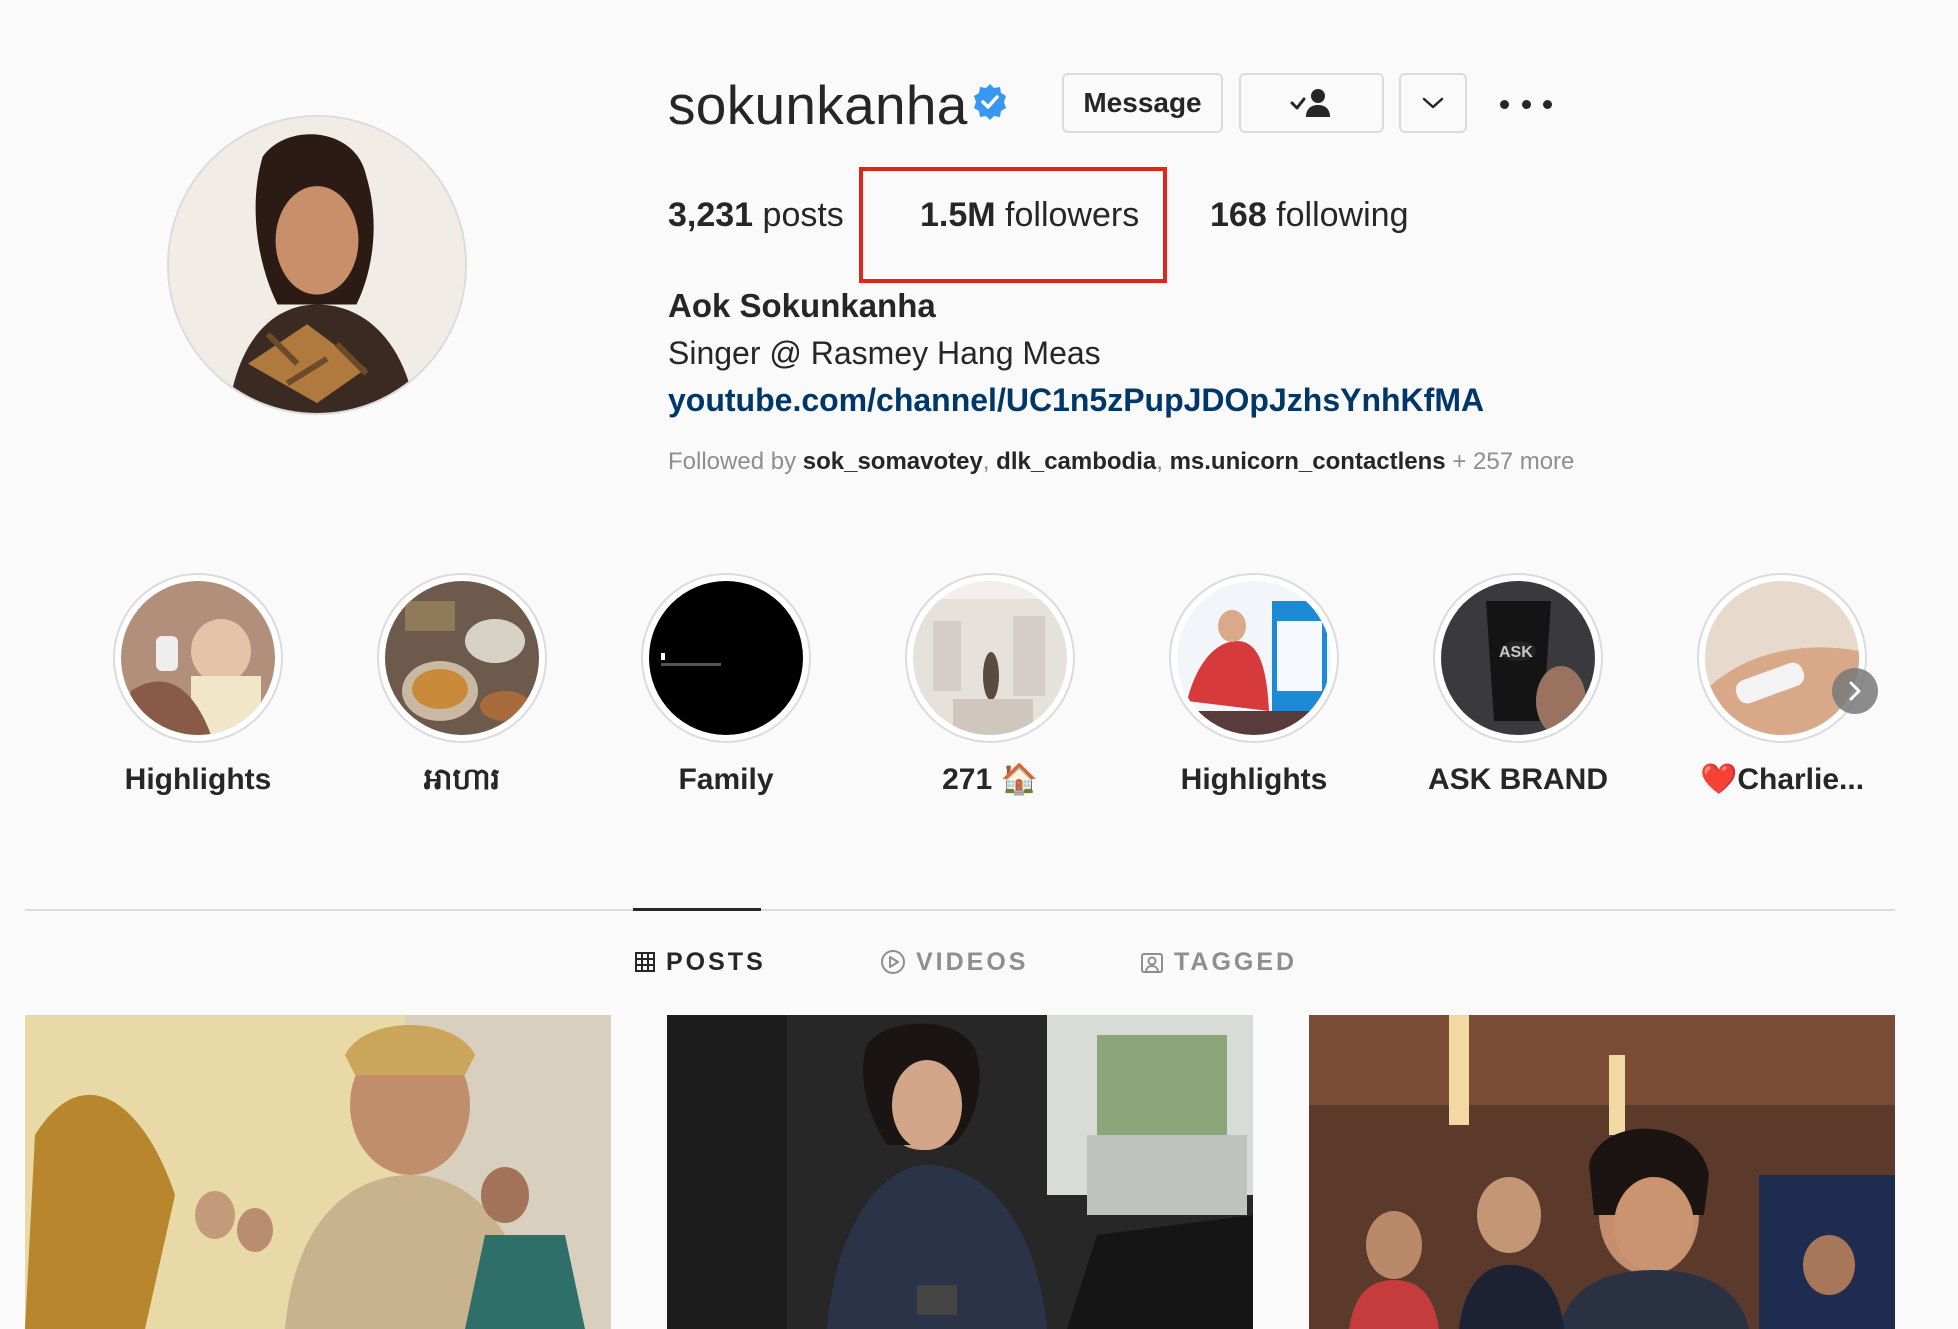  I want to click on suggested-accounts-dropdown, so click(1433, 103).